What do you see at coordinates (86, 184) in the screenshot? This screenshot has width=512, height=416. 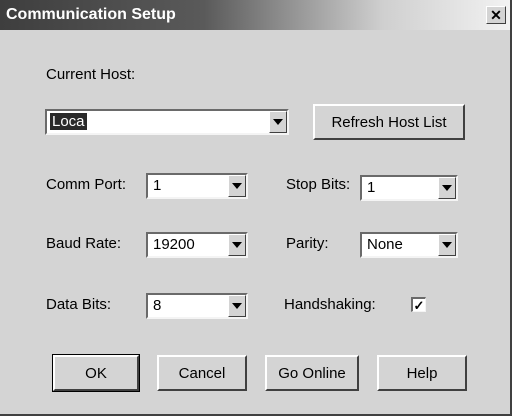 I see `comm-port-label: Comm Port:` at bounding box center [86, 184].